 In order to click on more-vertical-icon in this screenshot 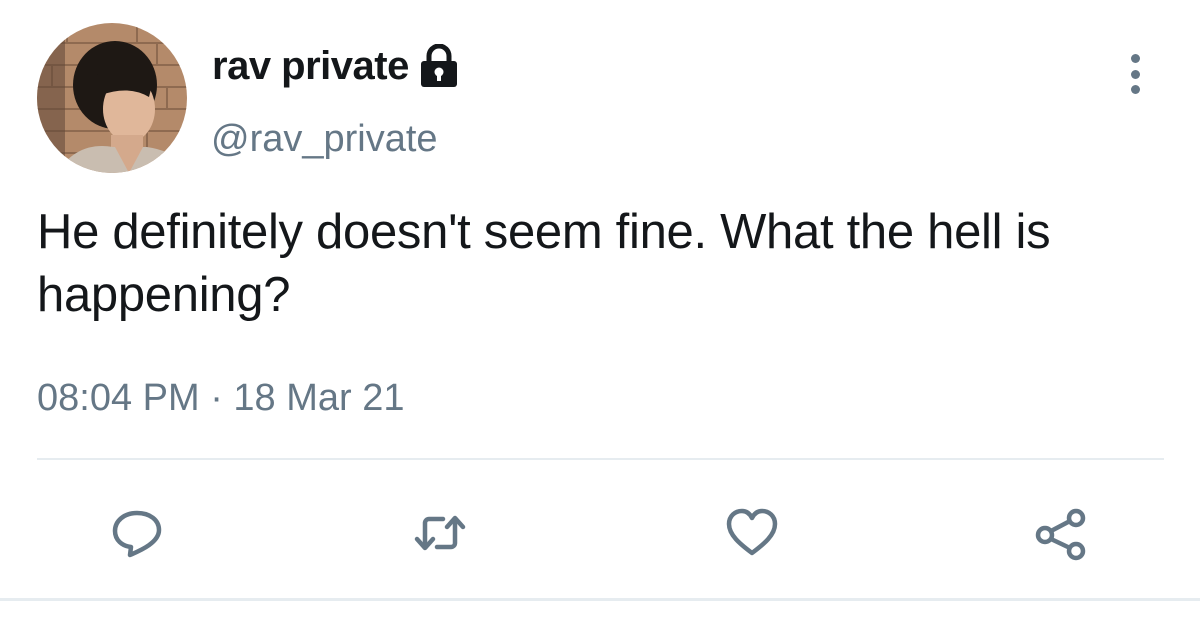, I will do `click(1135, 74)`.